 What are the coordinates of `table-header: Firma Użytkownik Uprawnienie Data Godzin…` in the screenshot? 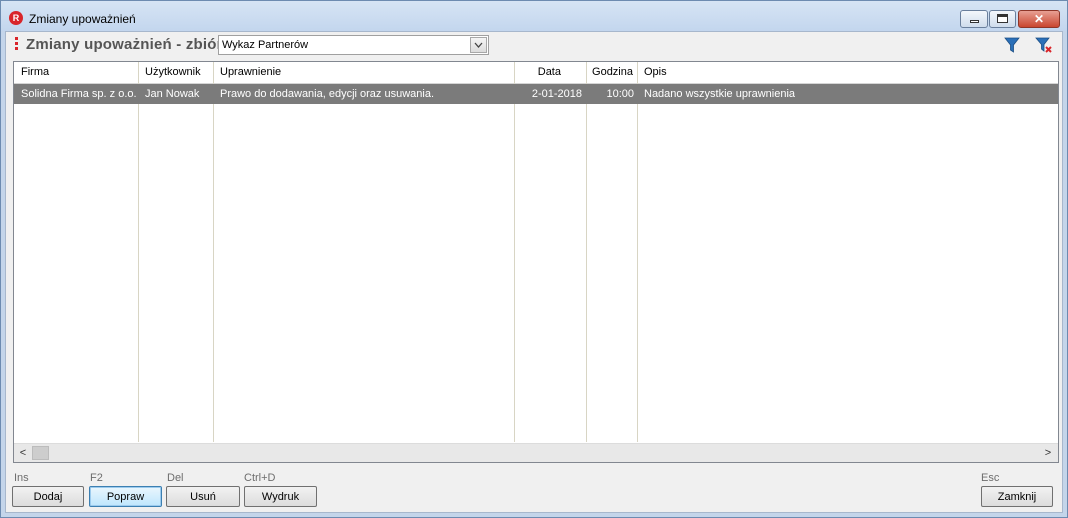 It's located at (536, 73).